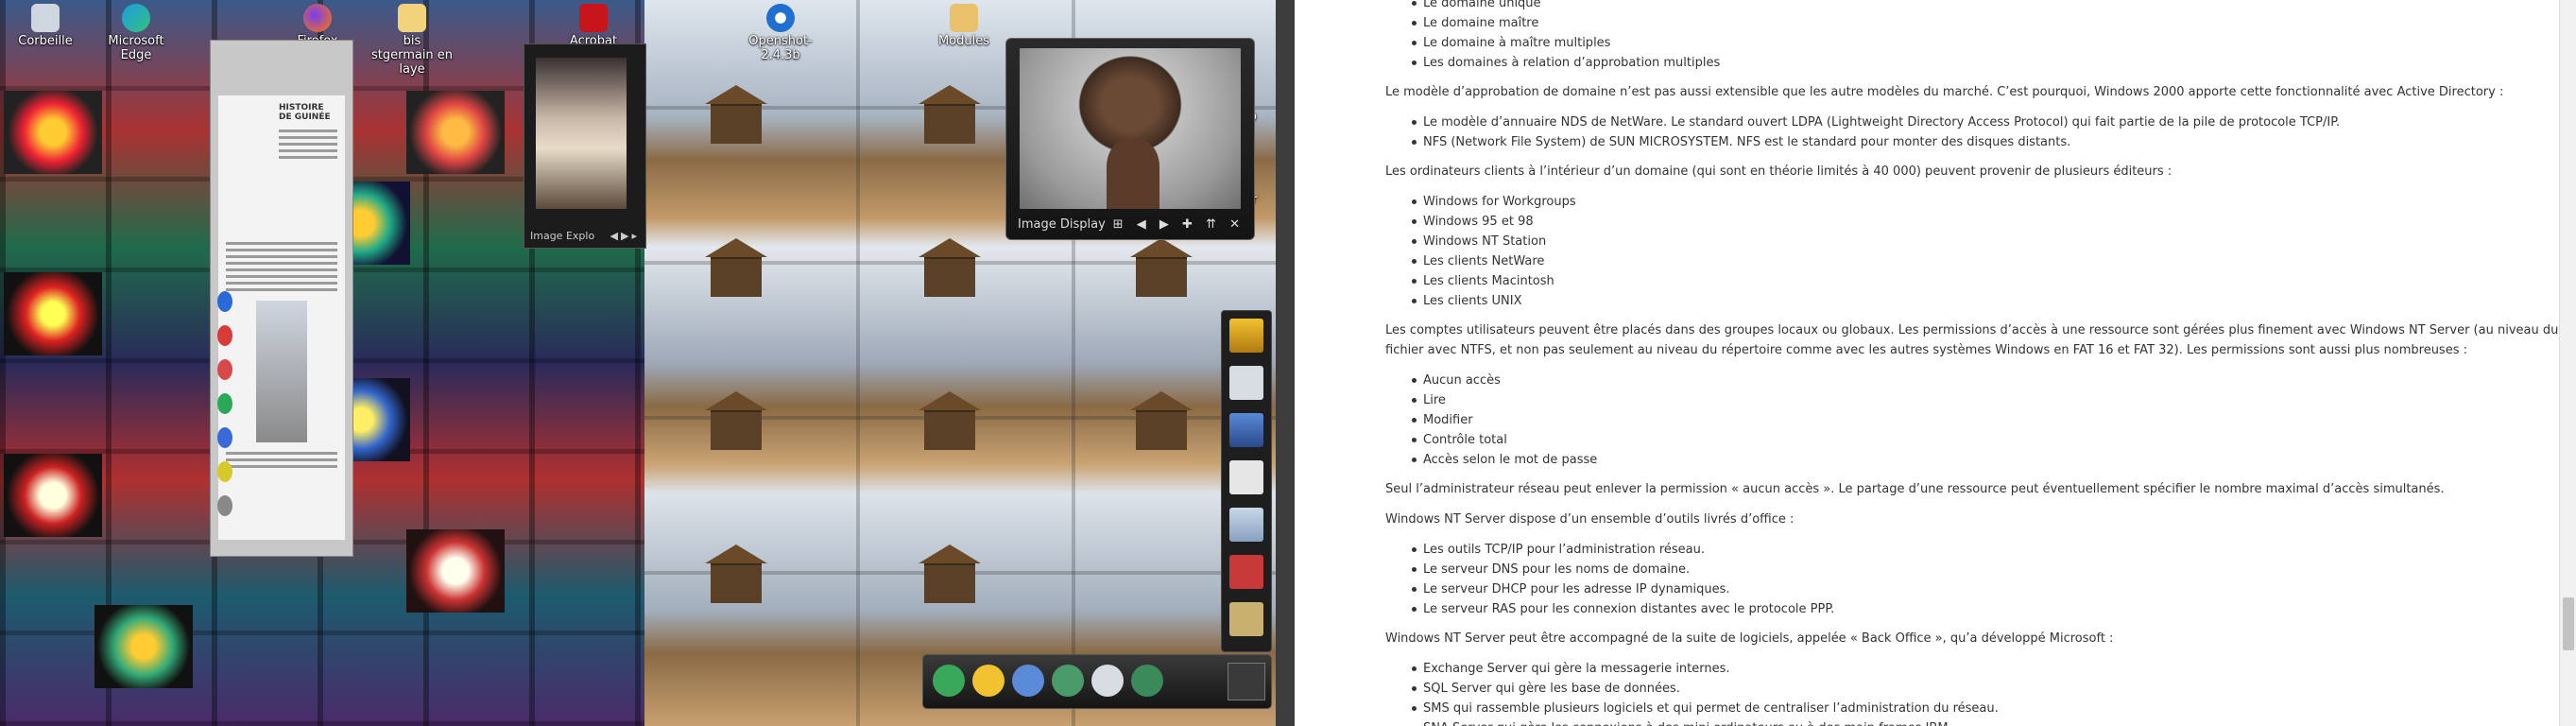  I want to click on list-item: Accès selon le mot de passe, so click(1972, 460).